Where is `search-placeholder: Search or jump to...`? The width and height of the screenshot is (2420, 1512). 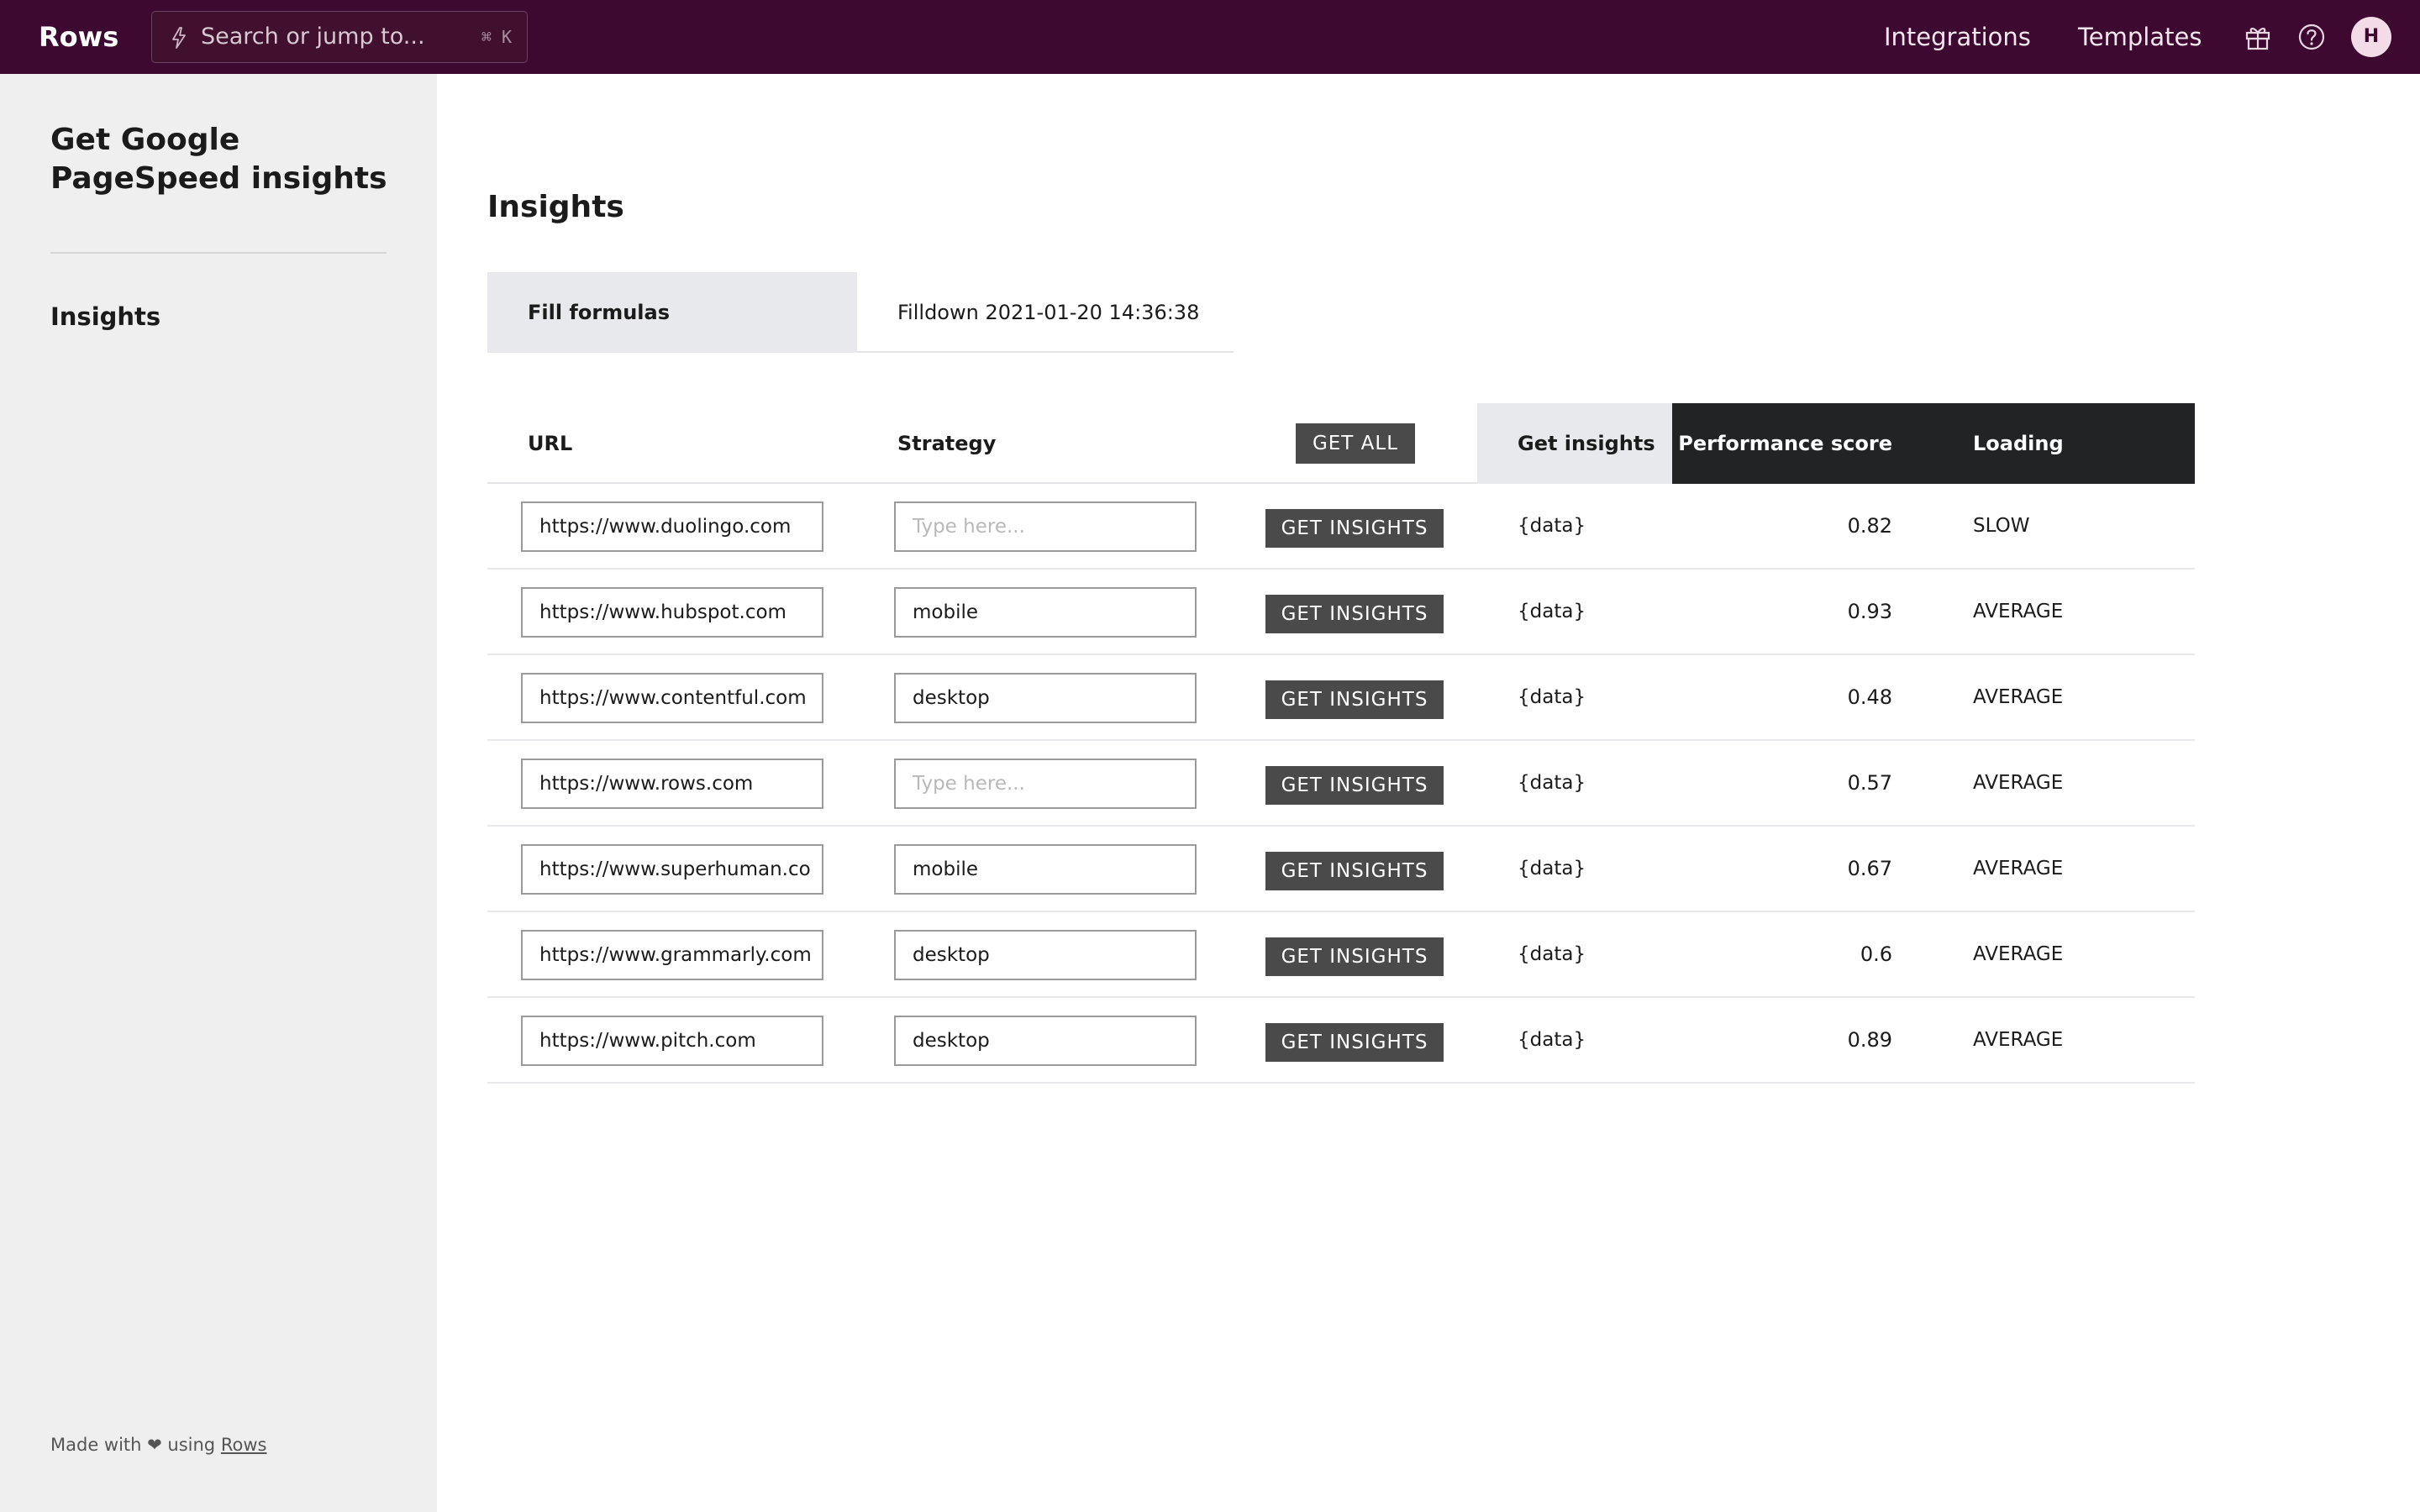
search-placeholder: Search or jump to... is located at coordinates (313, 37).